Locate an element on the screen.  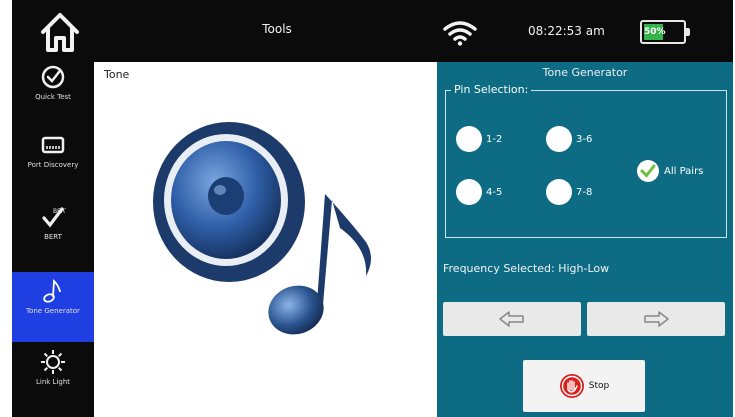
pin-radio-4-5: 4-5 is located at coordinates (479, 192).